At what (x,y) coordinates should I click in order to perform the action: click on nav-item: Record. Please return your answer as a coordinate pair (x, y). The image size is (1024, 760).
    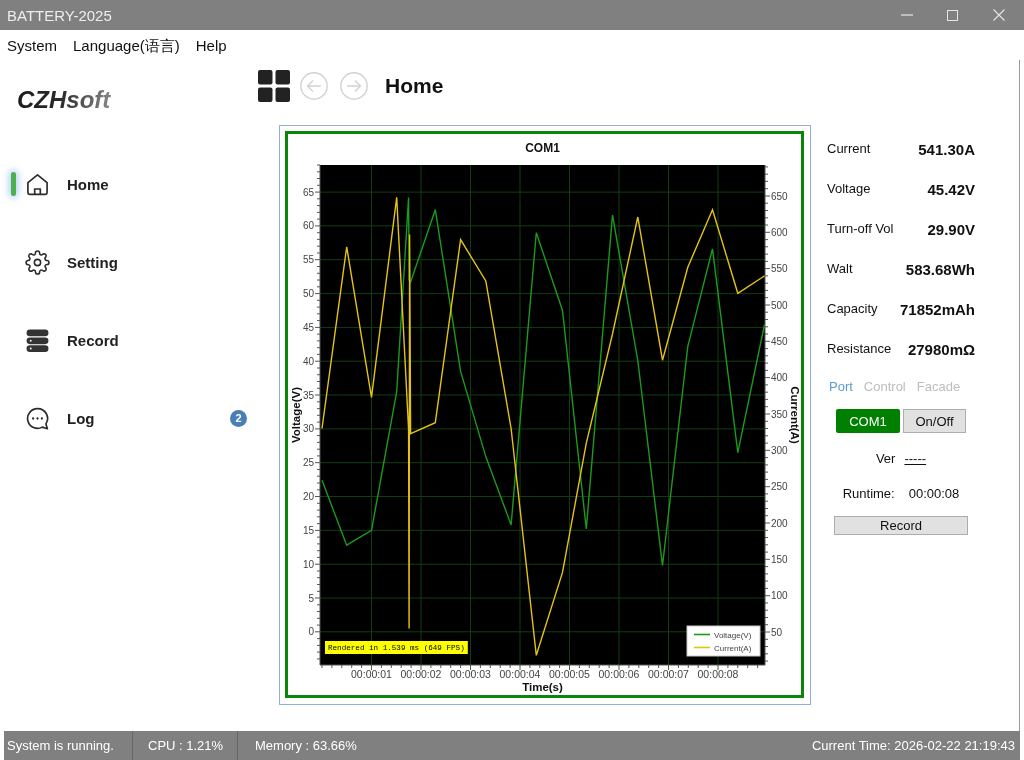
    Looking at the image, I should click on (65, 340).